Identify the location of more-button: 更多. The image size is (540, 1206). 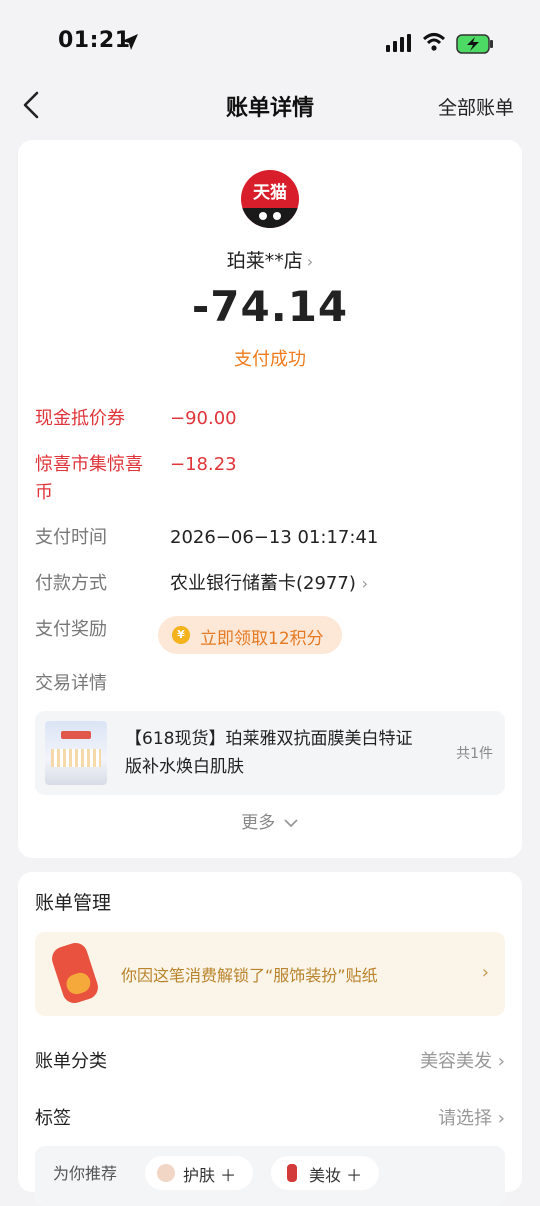
(270, 820).